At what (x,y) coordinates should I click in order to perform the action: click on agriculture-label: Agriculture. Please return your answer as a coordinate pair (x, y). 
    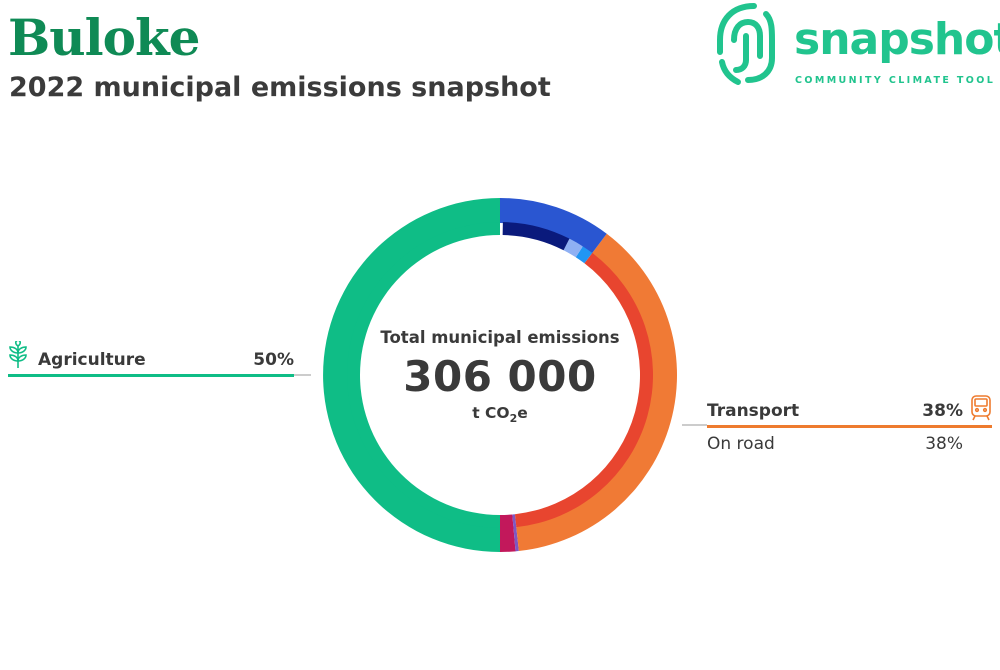
    Looking at the image, I should click on (92, 360).